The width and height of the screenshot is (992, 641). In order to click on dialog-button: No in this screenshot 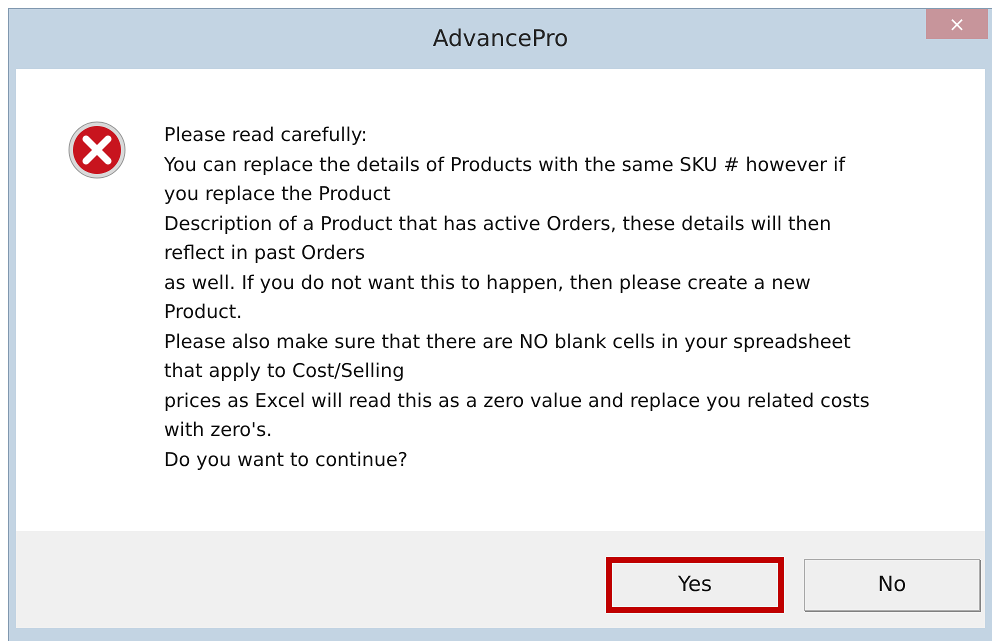, I will do `click(892, 585)`.